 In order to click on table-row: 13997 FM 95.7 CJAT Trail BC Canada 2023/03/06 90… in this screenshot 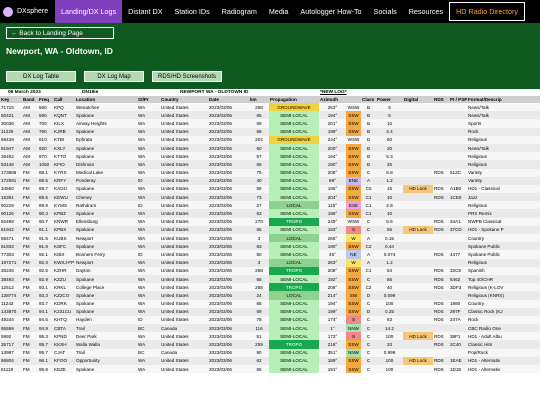, I will do `click(270, 352)`.